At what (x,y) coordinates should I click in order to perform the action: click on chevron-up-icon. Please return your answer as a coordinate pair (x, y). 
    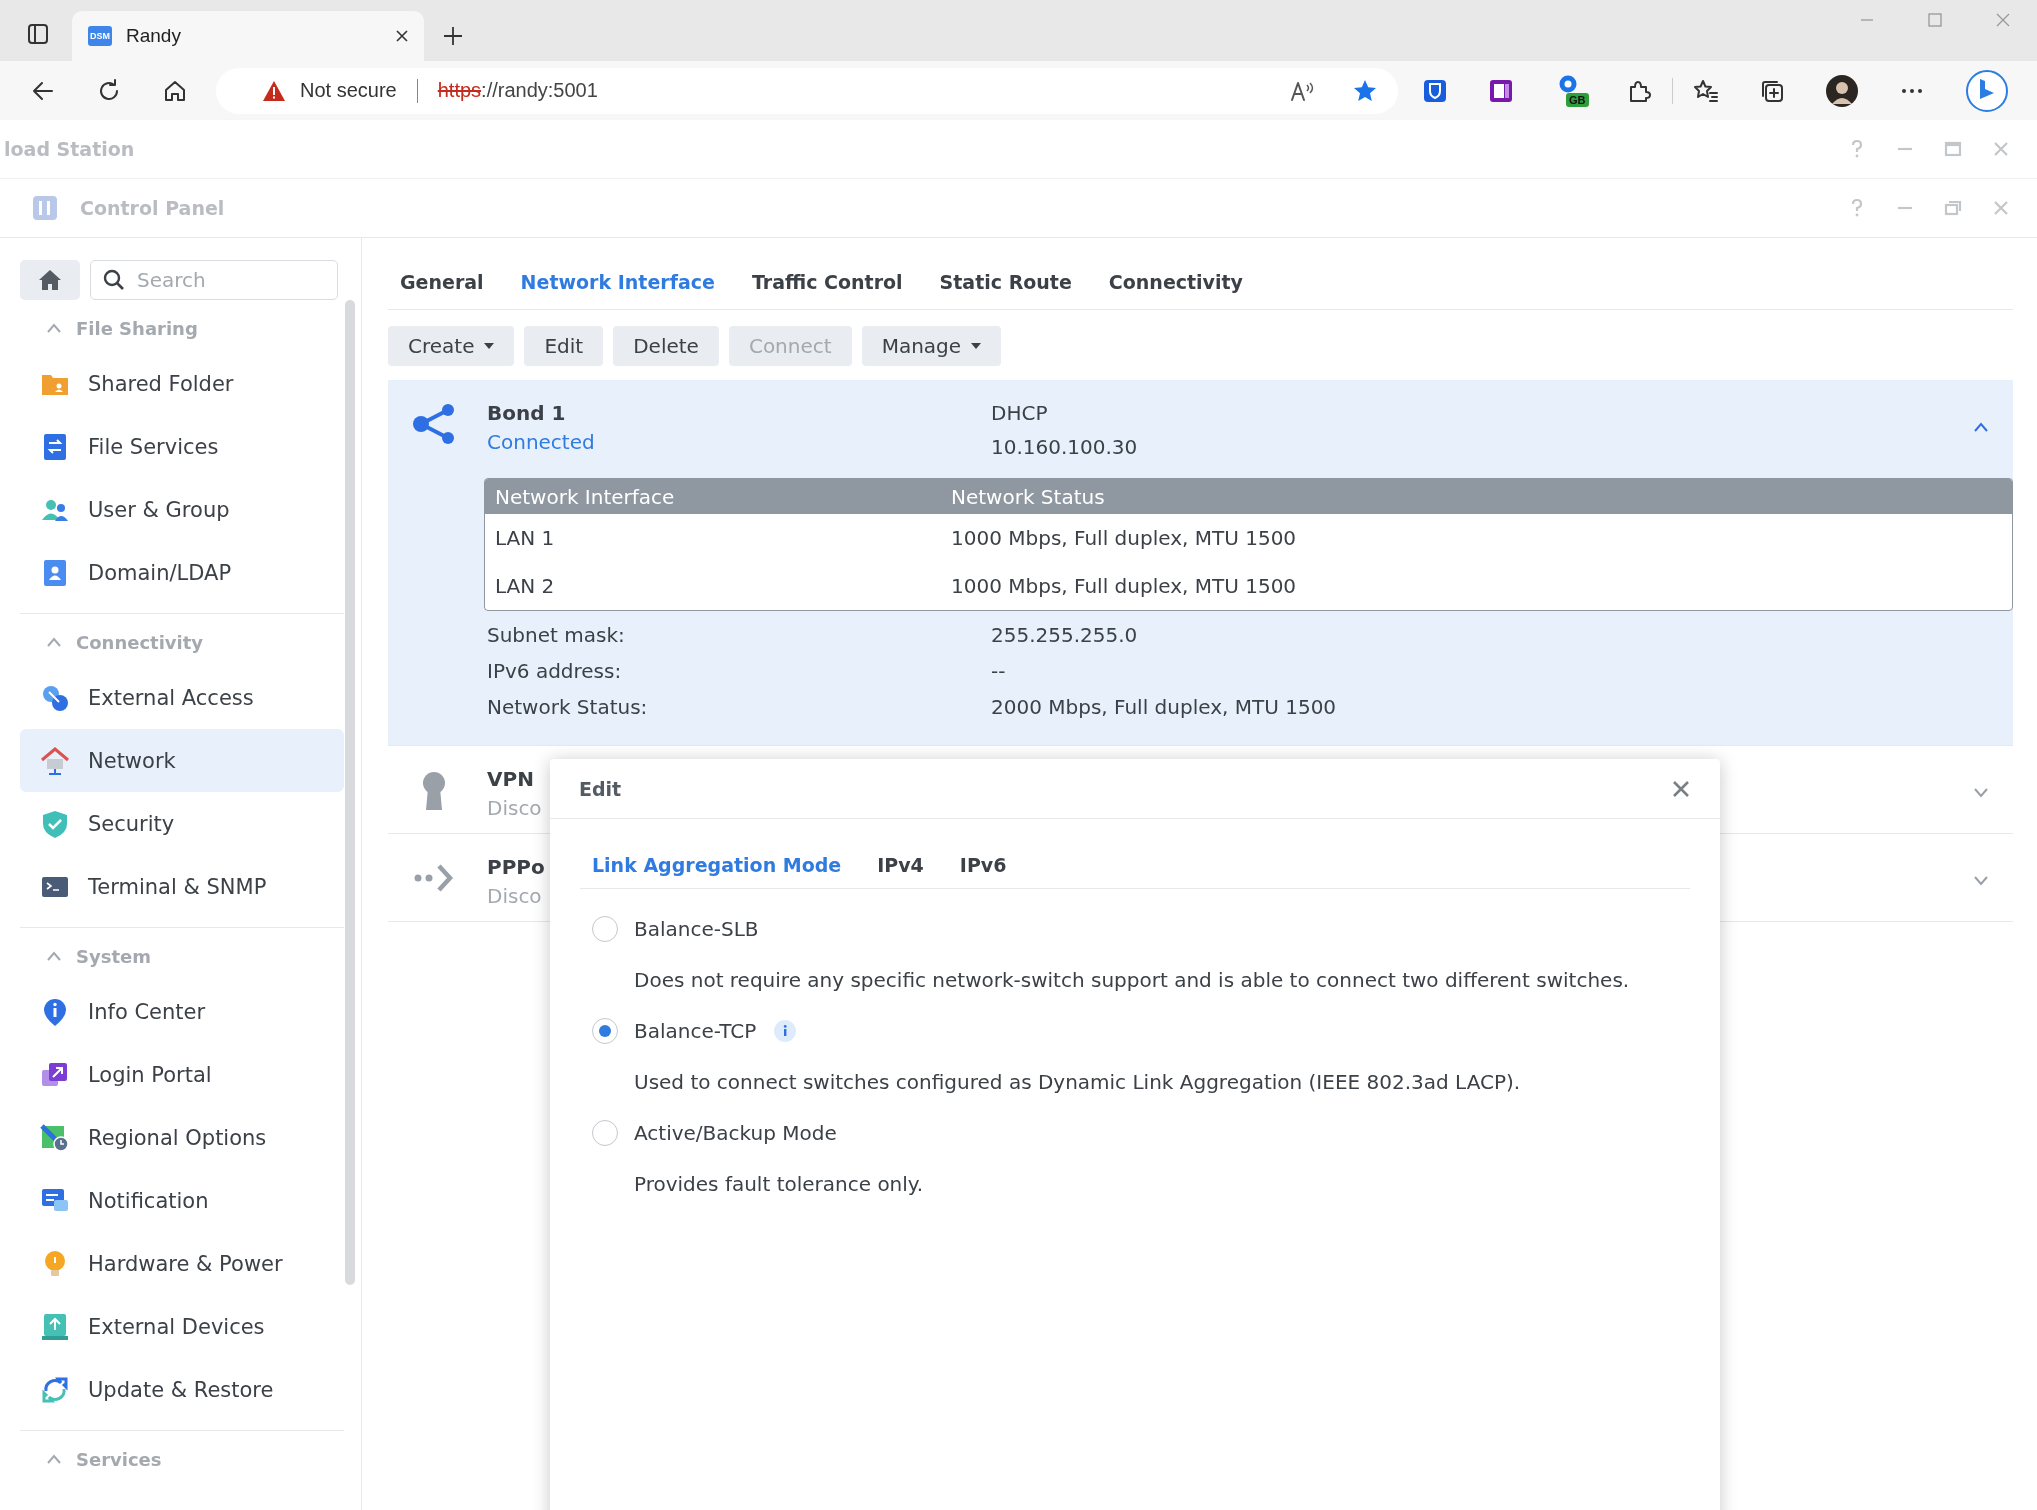
    Looking at the image, I should click on (1981, 427).